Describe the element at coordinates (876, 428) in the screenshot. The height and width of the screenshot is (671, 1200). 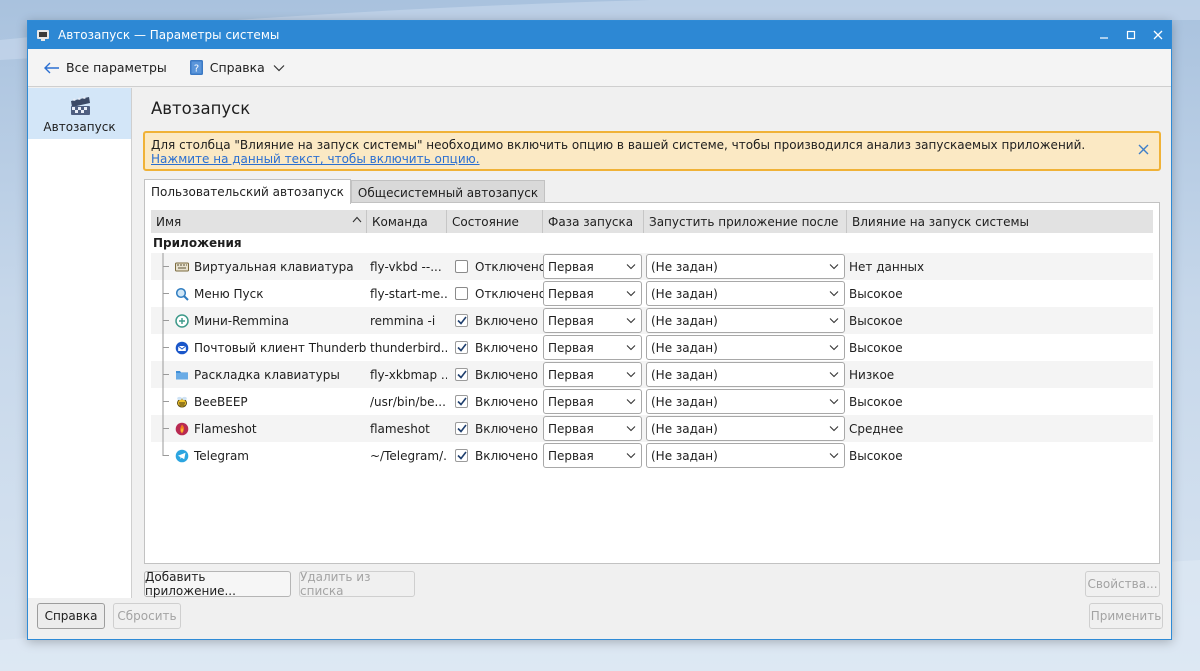
I see `row-impact: Среднее` at that location.